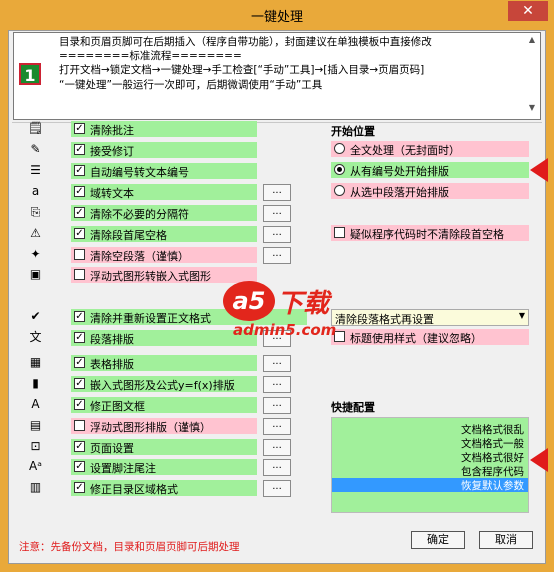 This screenshot has height=572, width=554. Describe the element at coordinates (164, 150) in the screenshot. I see `option-row: ✓ 接受修订` at that location.